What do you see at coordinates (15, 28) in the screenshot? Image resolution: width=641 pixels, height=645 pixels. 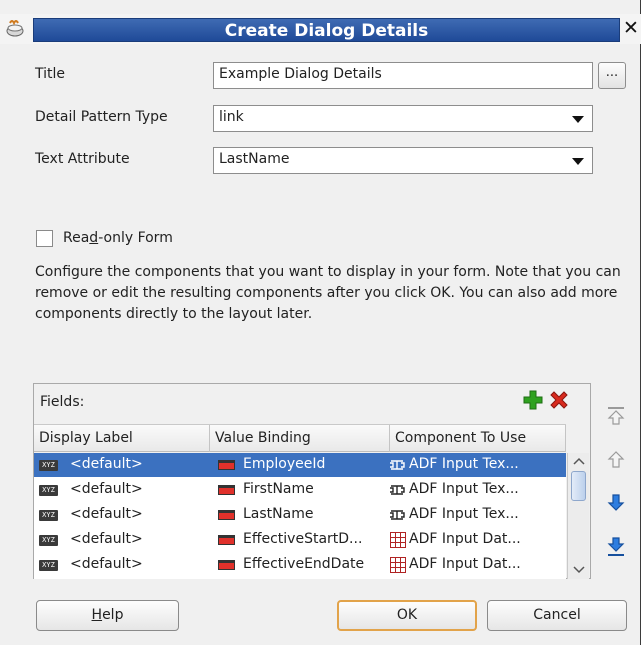 I see `app-coffee-cup-icon` at bounding box center [15, 28].